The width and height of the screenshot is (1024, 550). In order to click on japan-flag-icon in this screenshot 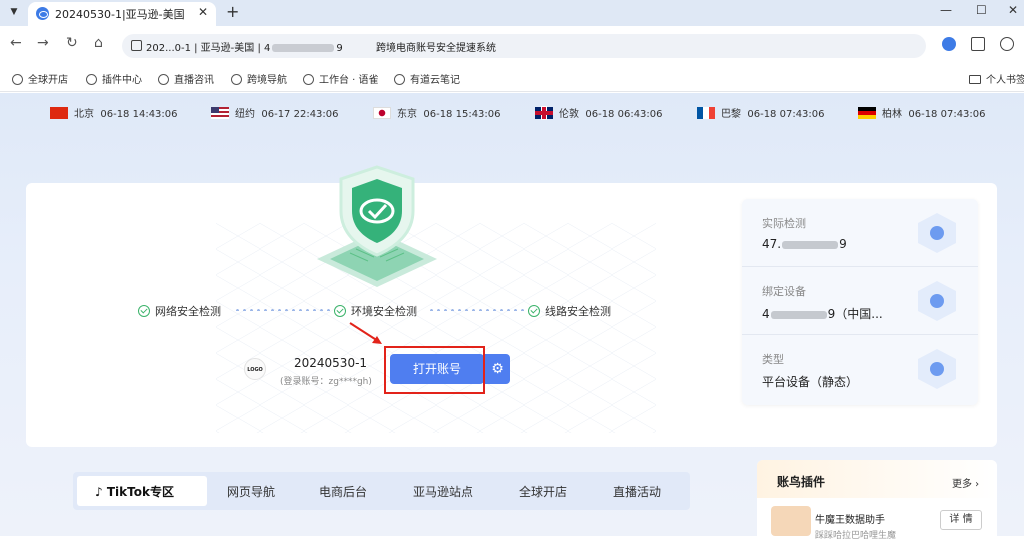, I will do `click(382, 113)`.